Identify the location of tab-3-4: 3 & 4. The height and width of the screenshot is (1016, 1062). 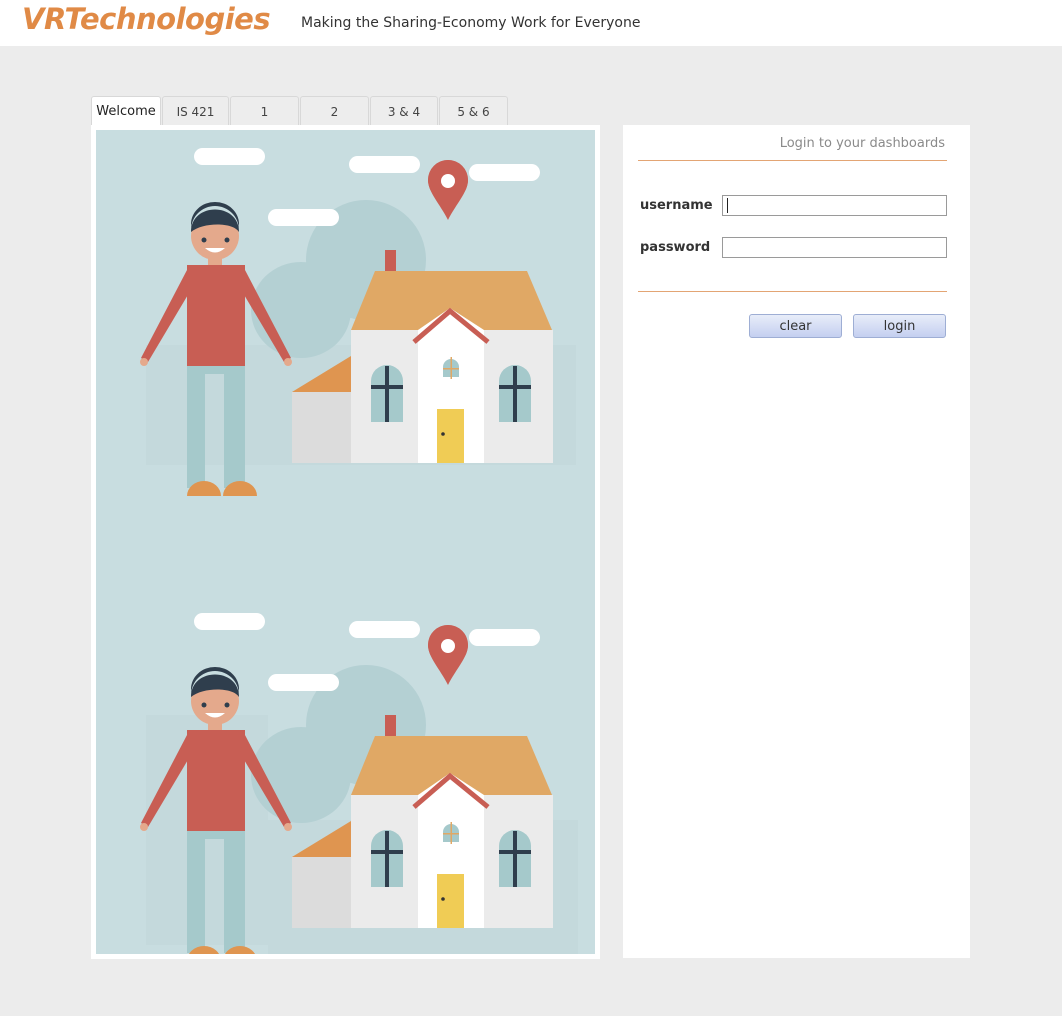
(404, 111).